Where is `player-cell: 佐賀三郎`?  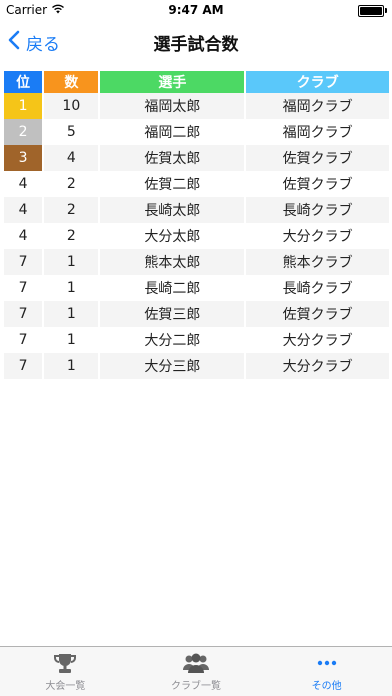 player-cell: 佐賀三郎 is located at coordinates (172, 314).